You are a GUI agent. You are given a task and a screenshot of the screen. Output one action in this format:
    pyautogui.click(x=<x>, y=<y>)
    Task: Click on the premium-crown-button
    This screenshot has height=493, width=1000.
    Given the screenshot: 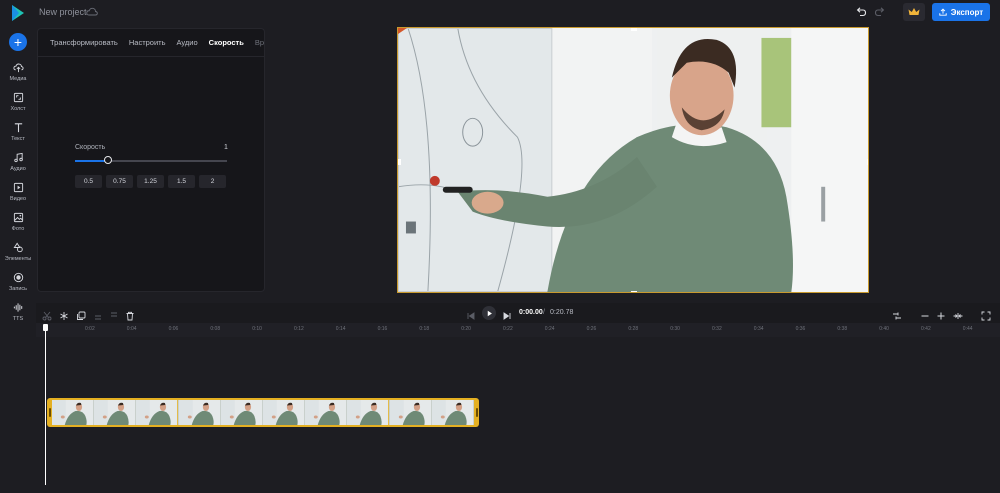 What is the action you would take?
    pyautogui.click(x=914, y=12)
    